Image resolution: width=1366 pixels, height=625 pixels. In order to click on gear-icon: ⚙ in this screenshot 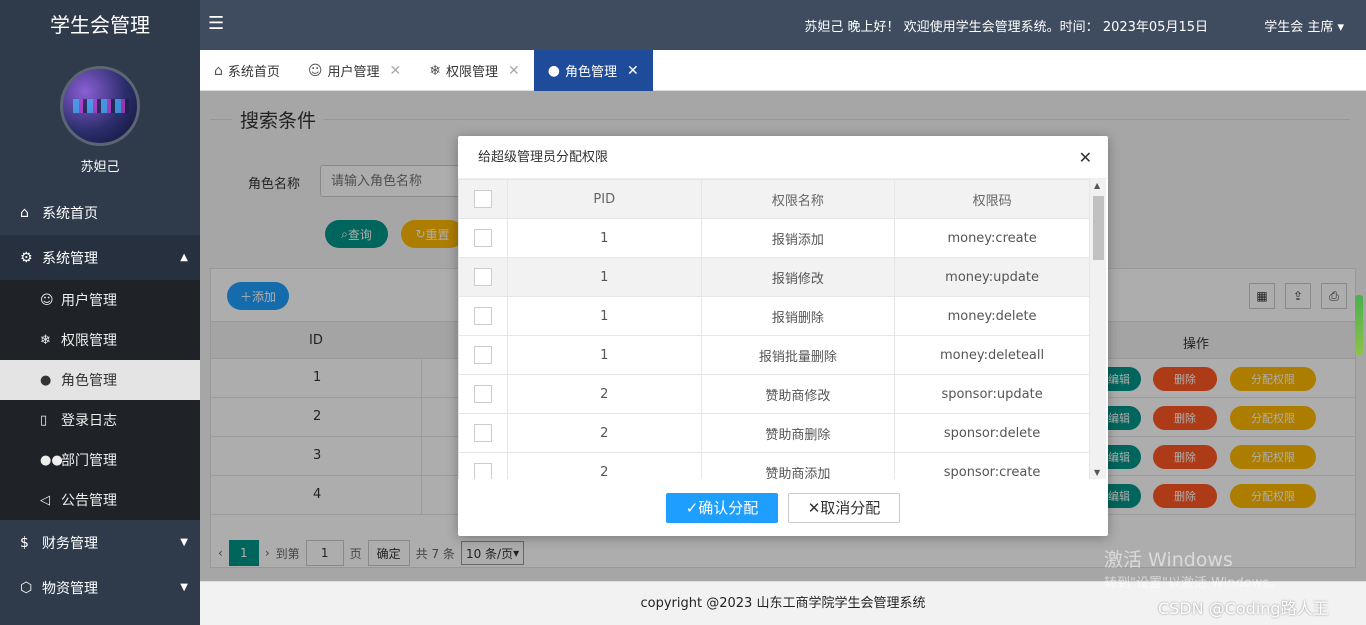, I will do `click(26, 257)`.